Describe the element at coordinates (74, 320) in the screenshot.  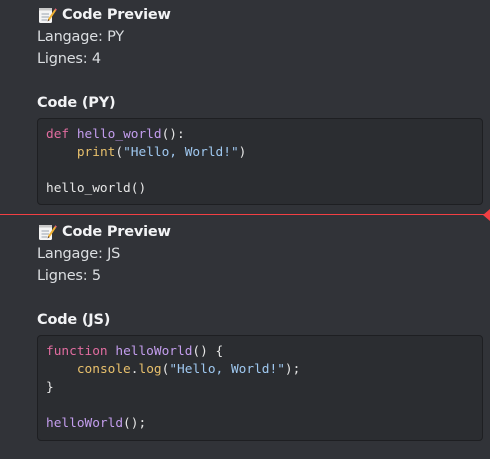
I see `code-title: Code (JS)` at that location.